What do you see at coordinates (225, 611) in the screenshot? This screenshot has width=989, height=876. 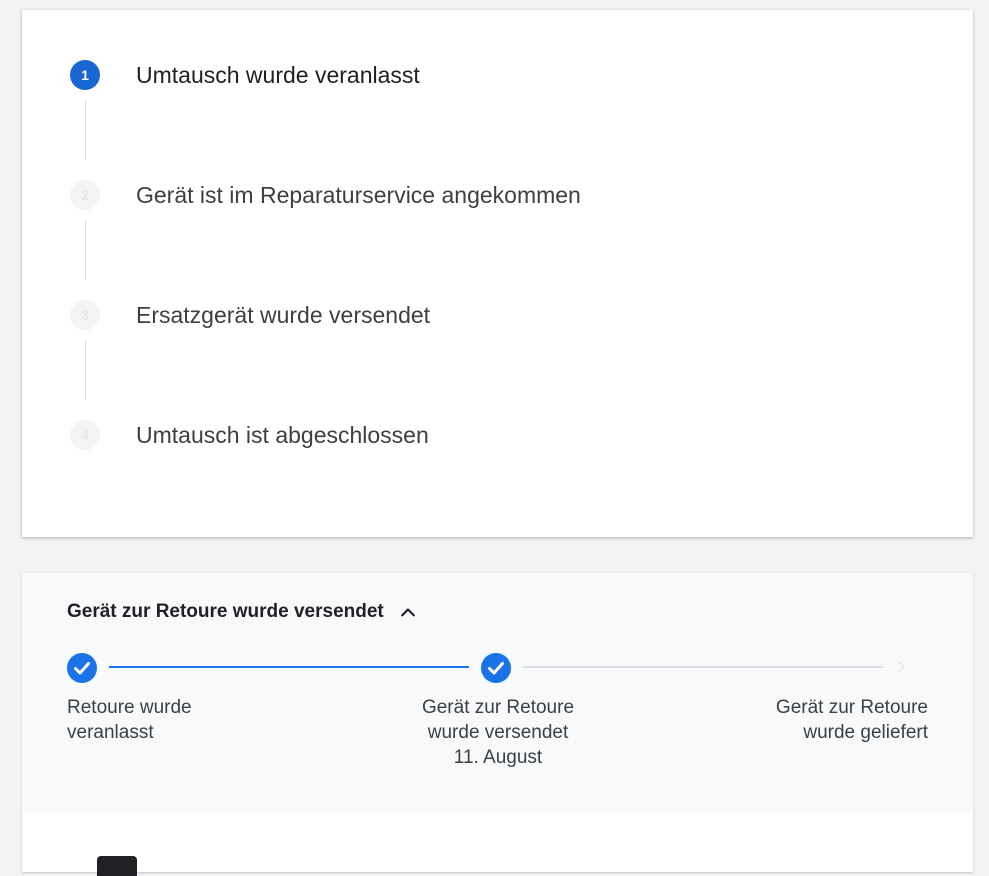 I see `return-status-title: Gerät zur Retoure wurde versendet` at bounding box center [225, 611].